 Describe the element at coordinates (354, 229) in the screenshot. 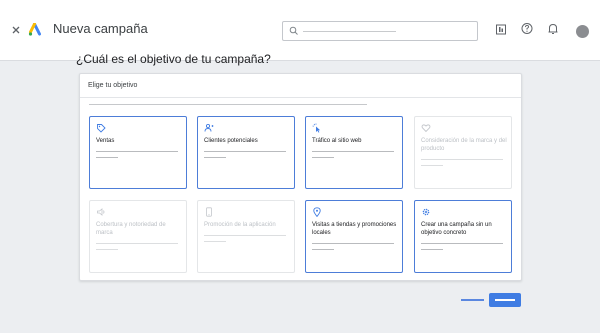

I see `objective-label: Visitas a tiendas y promociones locales` at that location.